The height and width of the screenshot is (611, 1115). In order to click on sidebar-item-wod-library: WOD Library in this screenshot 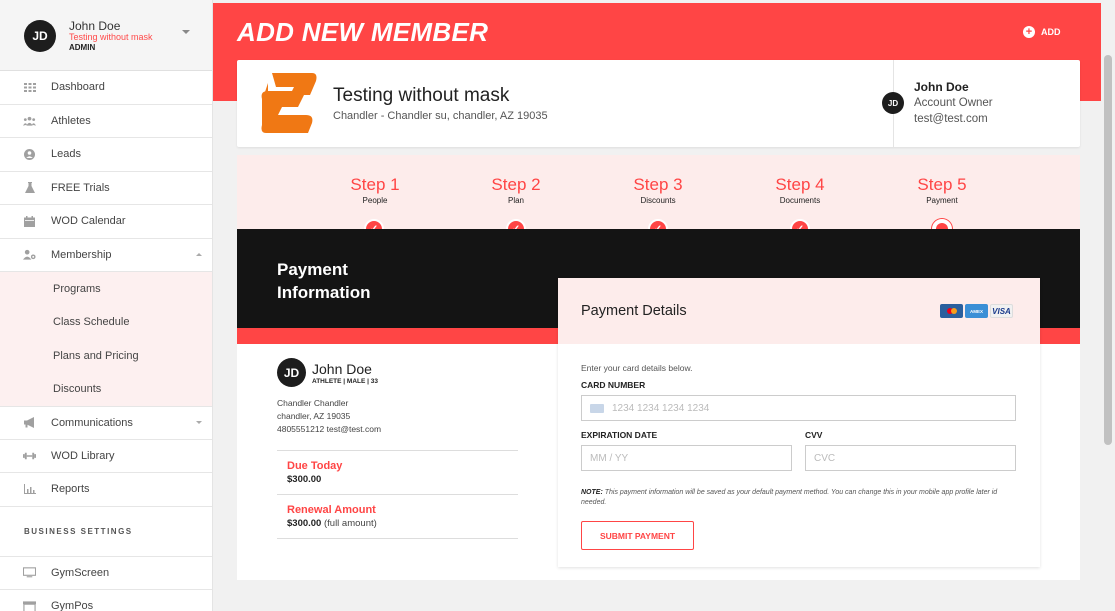, I will do `click(106, 456)`.